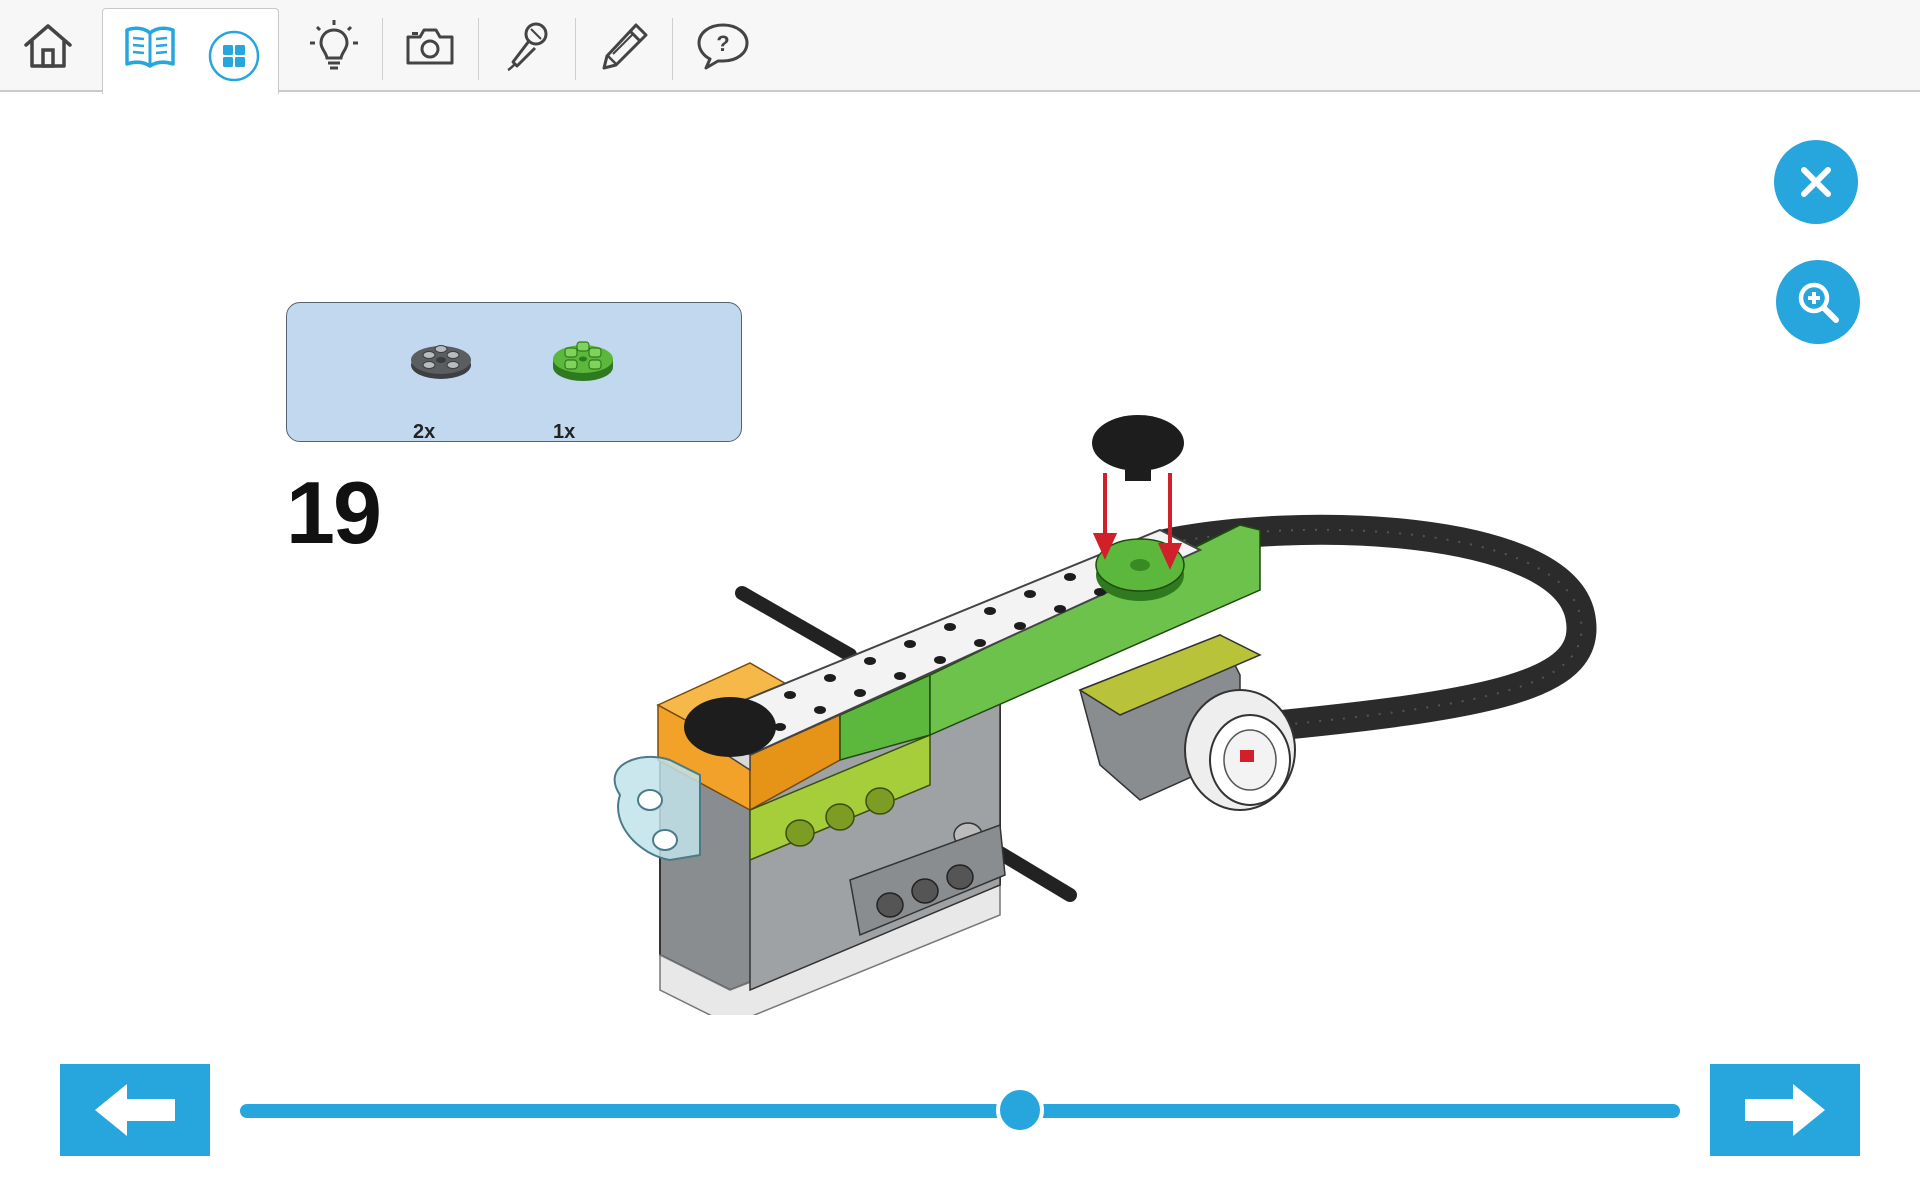  I want to click on write-button, so click(625, 46).